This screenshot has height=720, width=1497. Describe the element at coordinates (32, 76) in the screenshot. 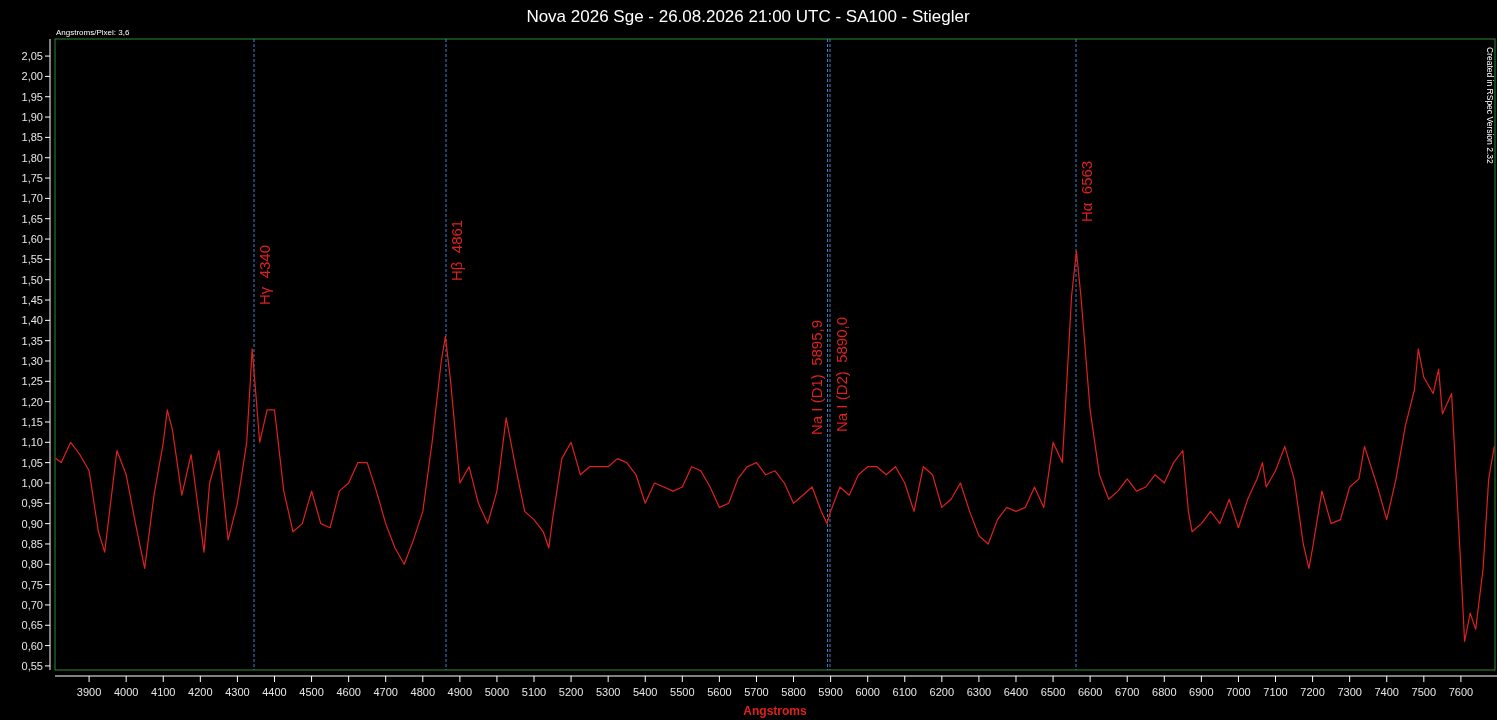

I see `y-tick-label: 2,00` at that location.